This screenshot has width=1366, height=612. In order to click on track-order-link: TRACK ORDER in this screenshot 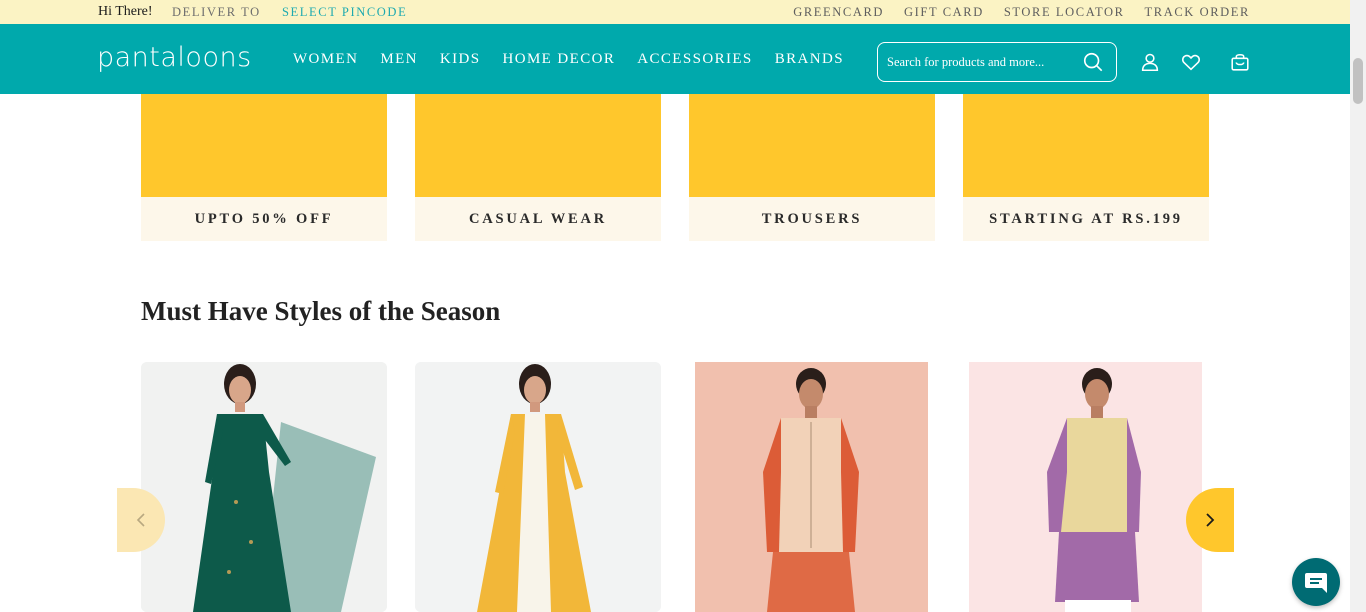, I will do `click(1197, 12)`.